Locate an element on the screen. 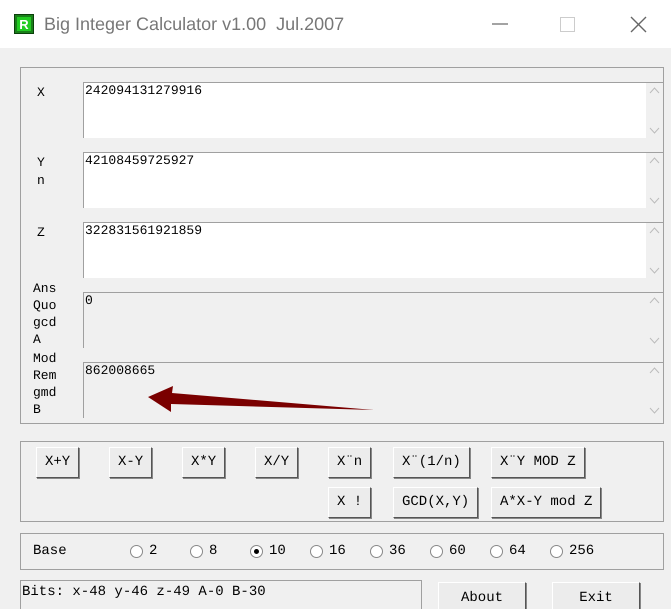 This screenshot has height=609, width=671. app-icon: R is located at coordinates (24, 24).